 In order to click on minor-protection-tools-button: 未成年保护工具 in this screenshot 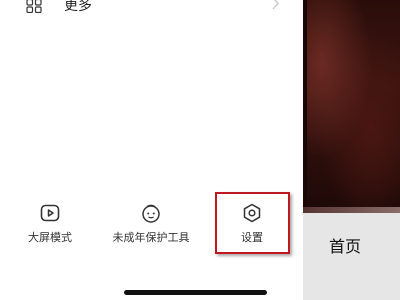, I will do `click(151, 226)`.